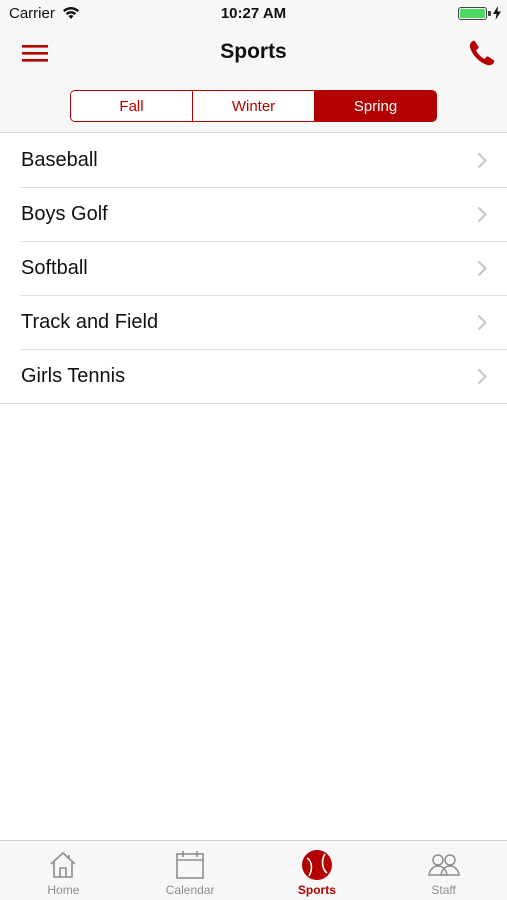 The image size is (507, 900). What do you see at coordinates (63, 865) in the screenshot?
I see `home-icon` at bounding box center [63, 865].